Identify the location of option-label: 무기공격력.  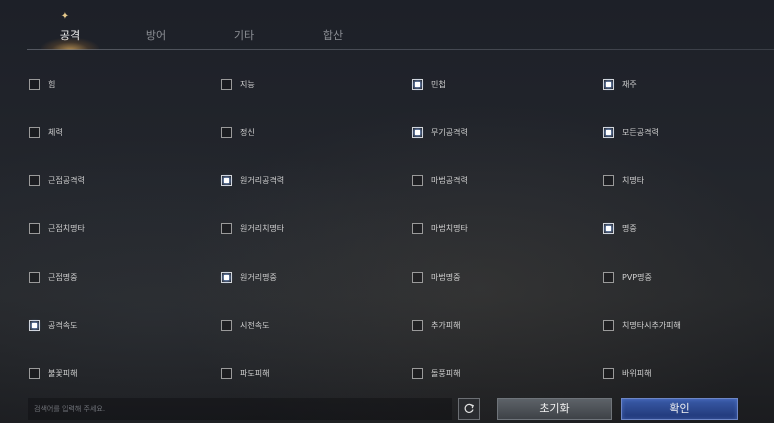
(449, 132).